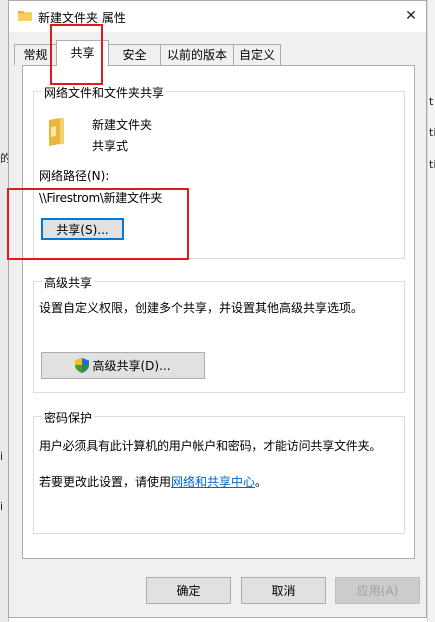 This screenshot has width=435, height=622. What do you see at coordinates (76, 54) in the screenshot?
I see `annotation-box-sharing-tab` at bounding box center [76, 54].